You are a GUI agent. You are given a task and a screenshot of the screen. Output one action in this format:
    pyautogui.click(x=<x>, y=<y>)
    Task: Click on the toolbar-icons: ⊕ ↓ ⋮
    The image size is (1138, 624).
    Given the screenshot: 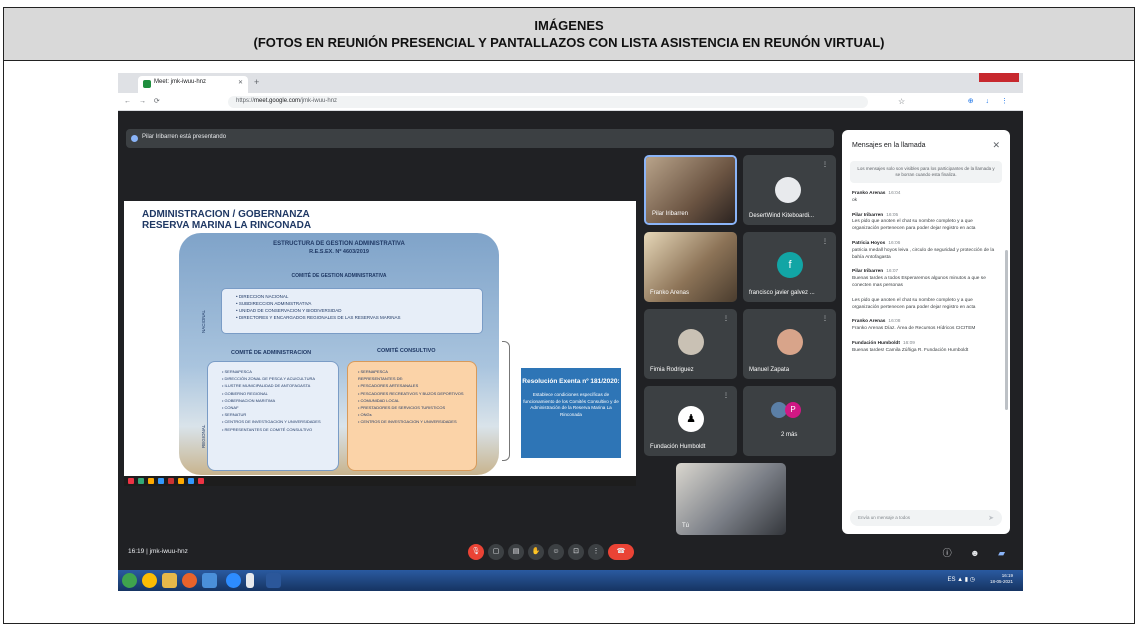 What is the action you would take?
    pyautogui.click(x=990, y=101)
    